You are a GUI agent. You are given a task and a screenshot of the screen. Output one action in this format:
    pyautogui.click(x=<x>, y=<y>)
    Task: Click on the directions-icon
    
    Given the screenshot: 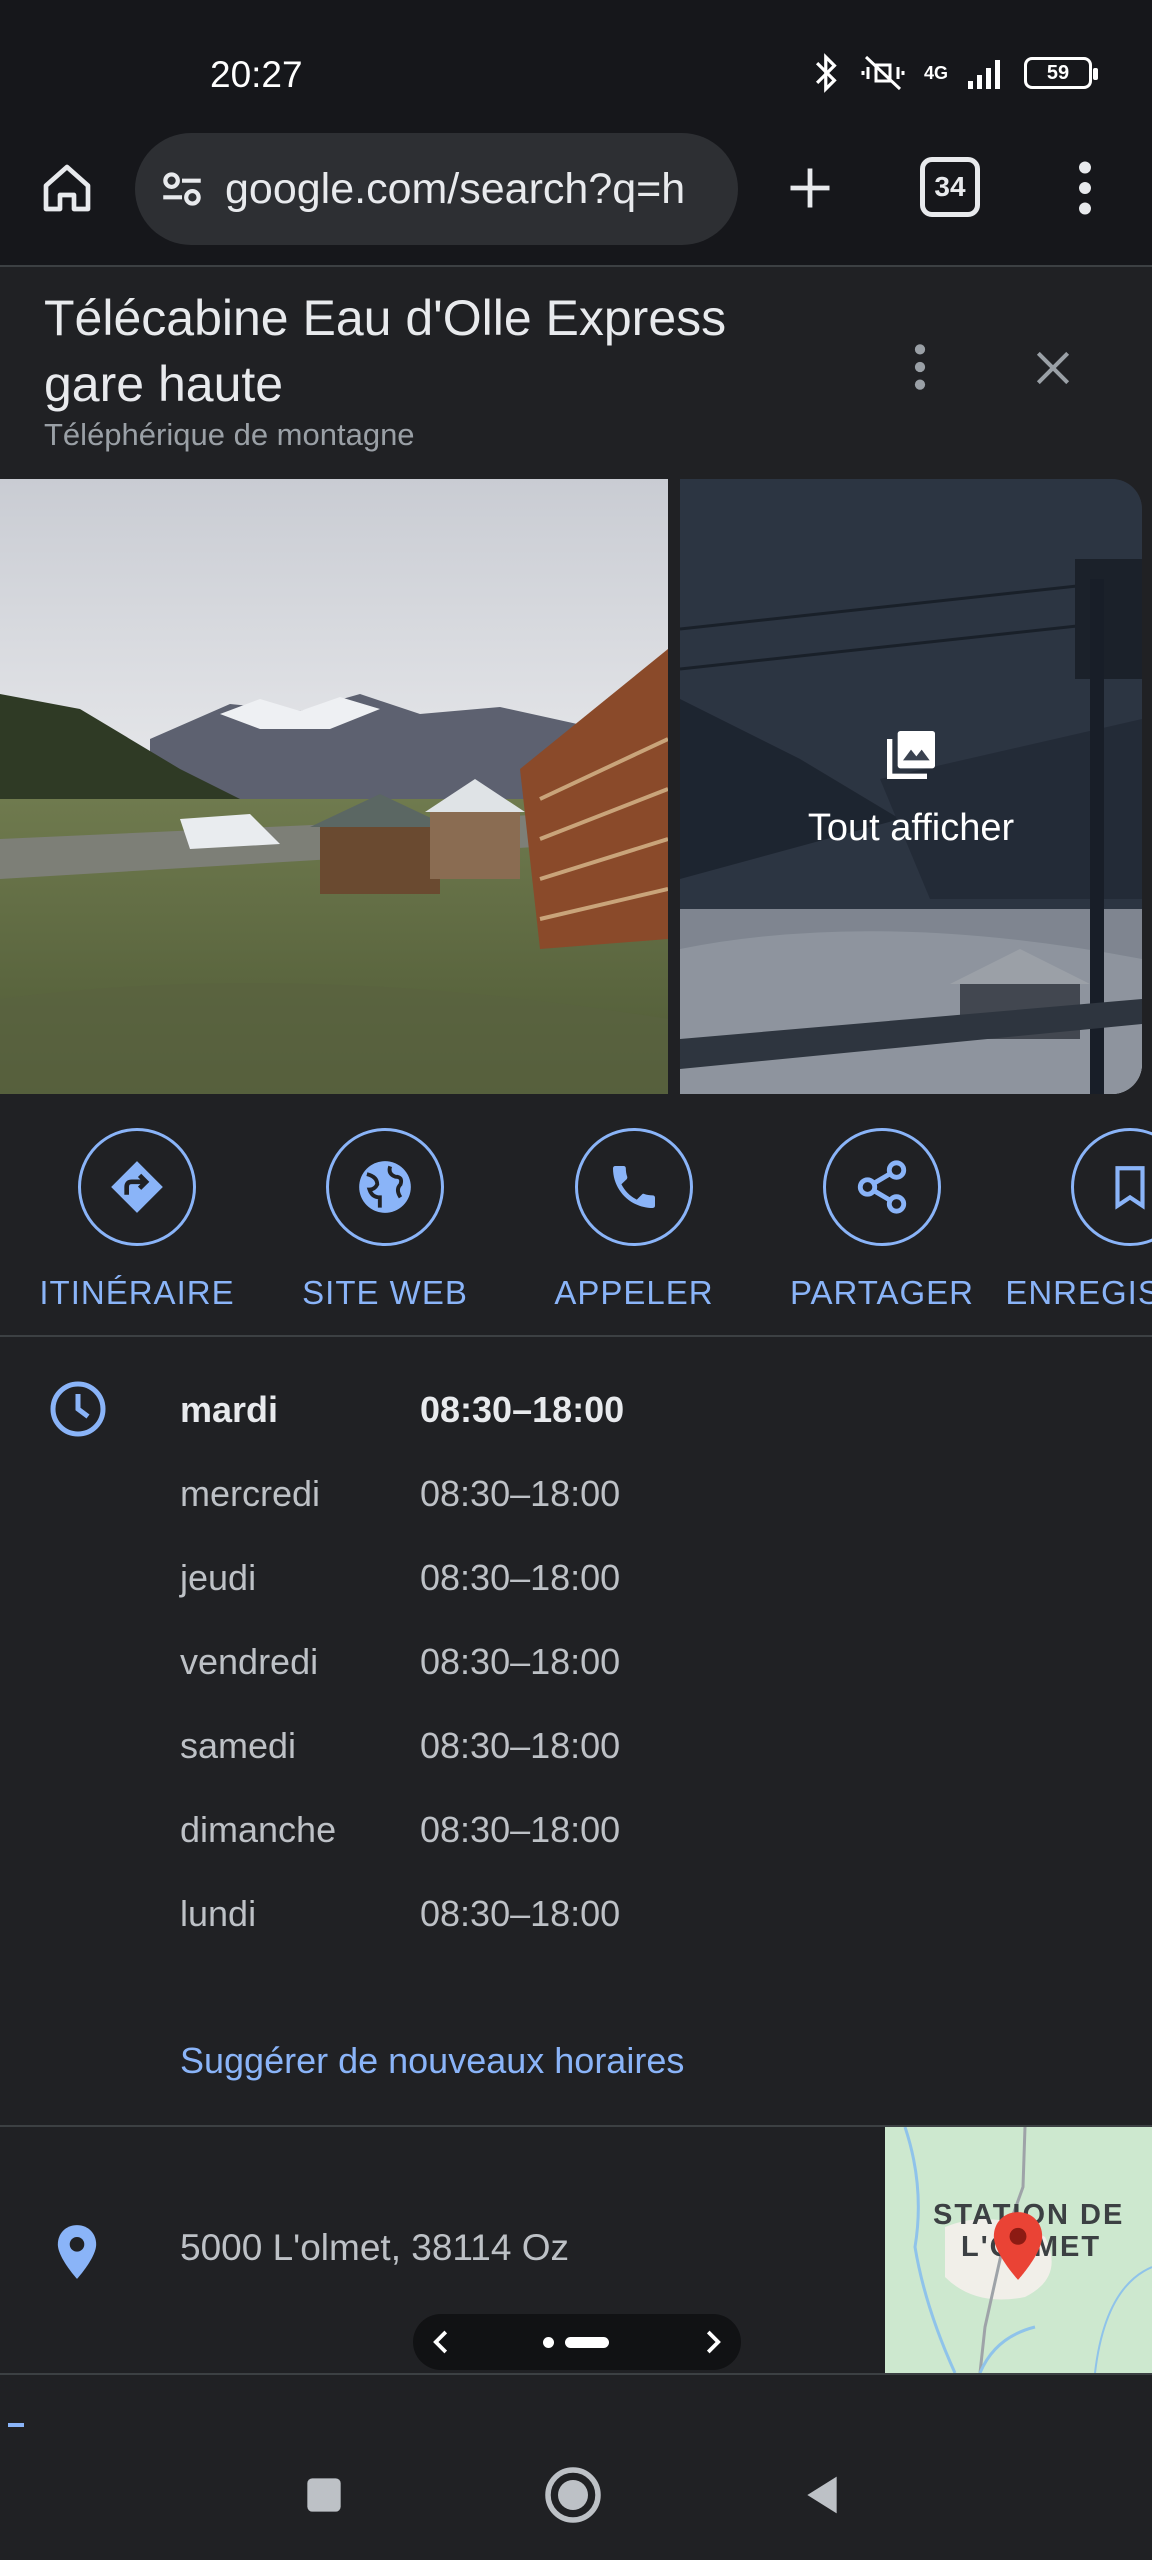 What is the action you would take?
    pyautogui.click(x=137, y=1187)
    